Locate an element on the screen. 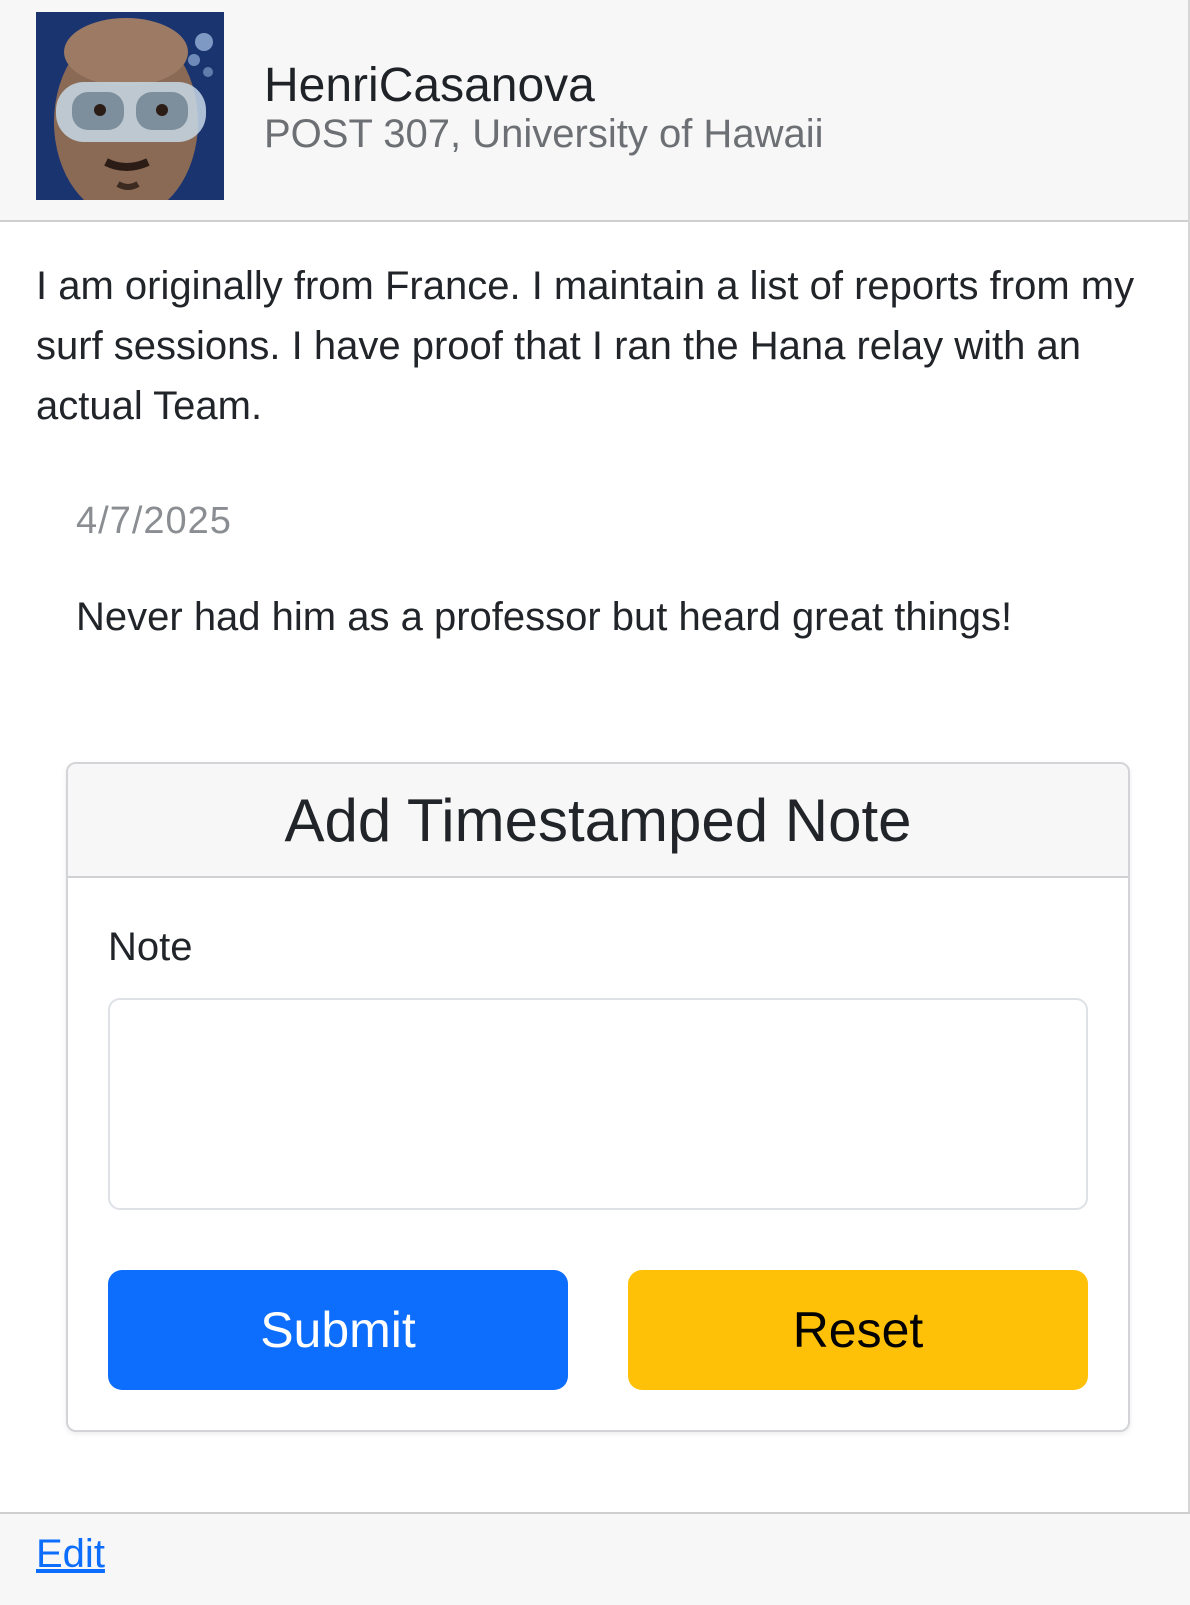 The image size is (1190, 1605). submit-button: Submit is located at coordinates (338, 1330).